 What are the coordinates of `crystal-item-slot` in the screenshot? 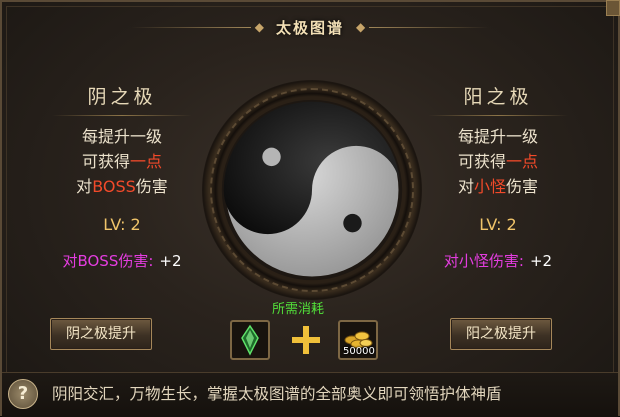 It's located at (250, 340).